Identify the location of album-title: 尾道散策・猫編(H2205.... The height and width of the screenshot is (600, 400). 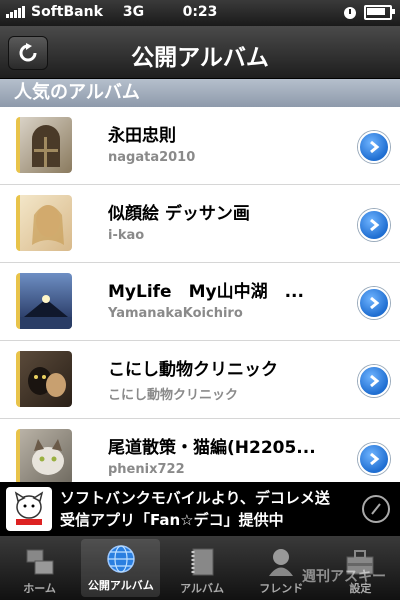
(212, 448).